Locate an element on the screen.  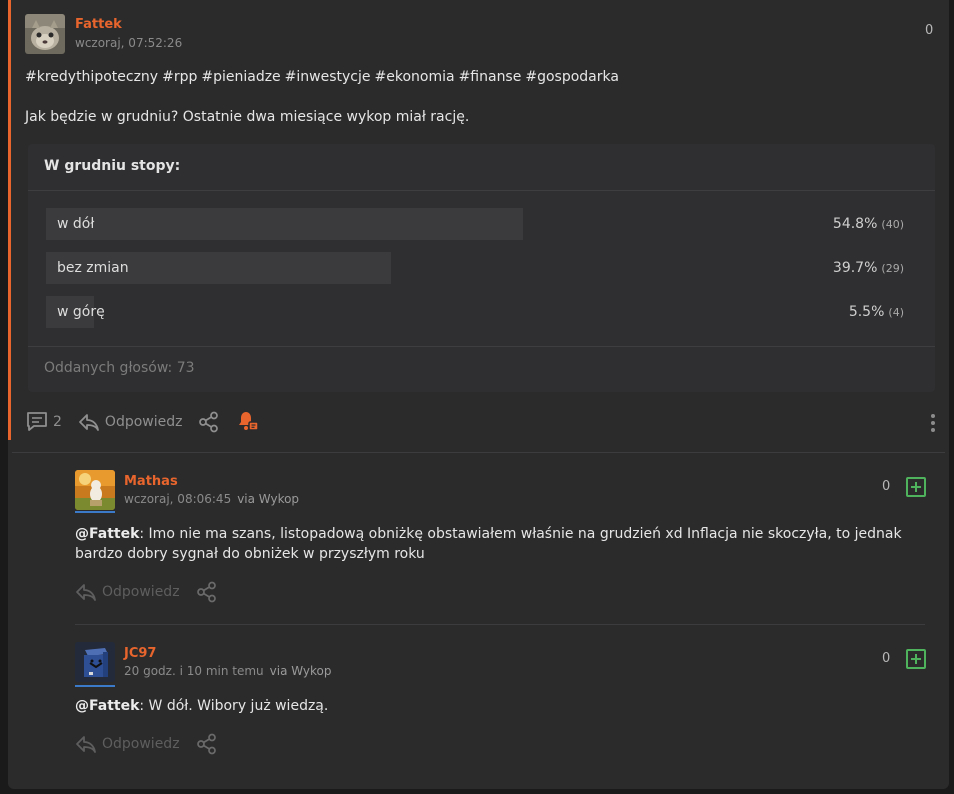
poll-option: w górę 5.5% (4) is located at coordinates (481, 313).